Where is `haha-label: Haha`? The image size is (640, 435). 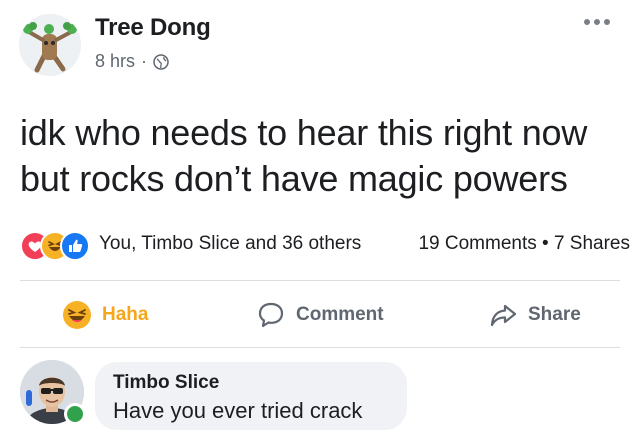 haha-label: Haha is located at coordinates (125, 314).